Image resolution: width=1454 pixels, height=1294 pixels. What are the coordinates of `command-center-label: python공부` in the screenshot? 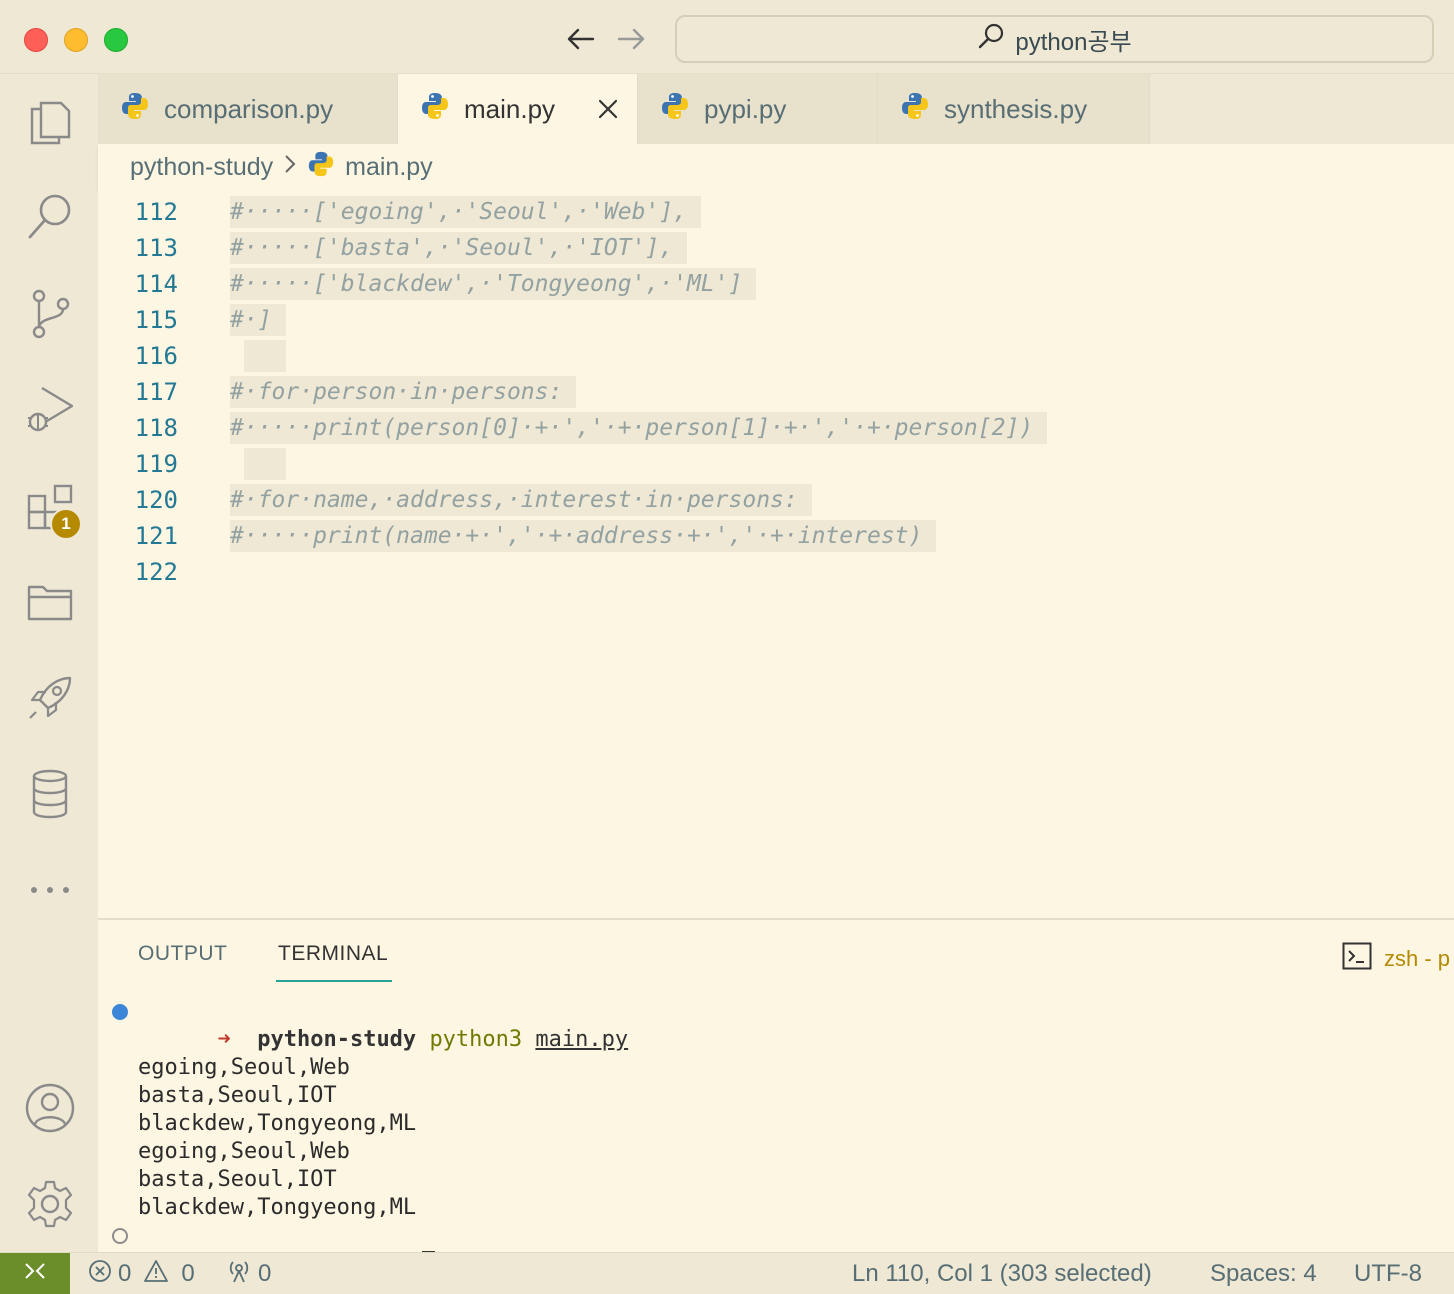 It's located at (1073, 42).